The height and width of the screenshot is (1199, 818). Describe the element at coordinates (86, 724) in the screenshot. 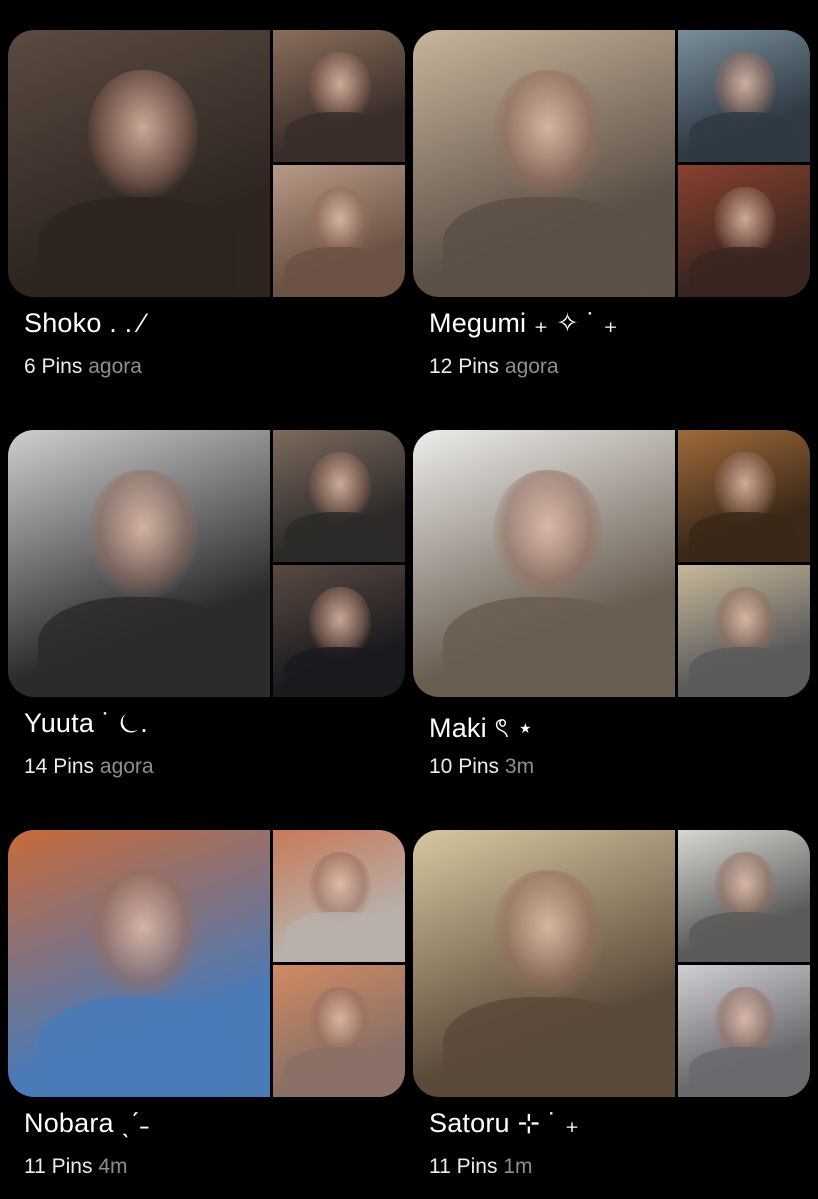

I see `board-title: Yuuta ˙ ⏾.` at that location.